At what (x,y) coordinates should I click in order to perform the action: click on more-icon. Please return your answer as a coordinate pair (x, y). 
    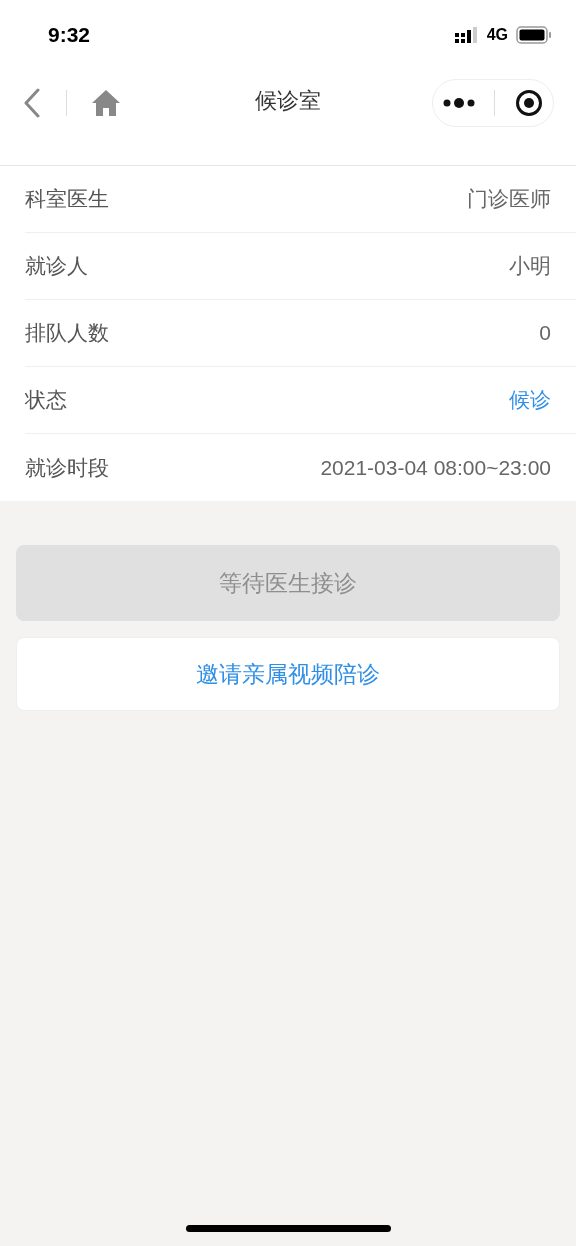
    Looking at the image, I should click on (458, 102).